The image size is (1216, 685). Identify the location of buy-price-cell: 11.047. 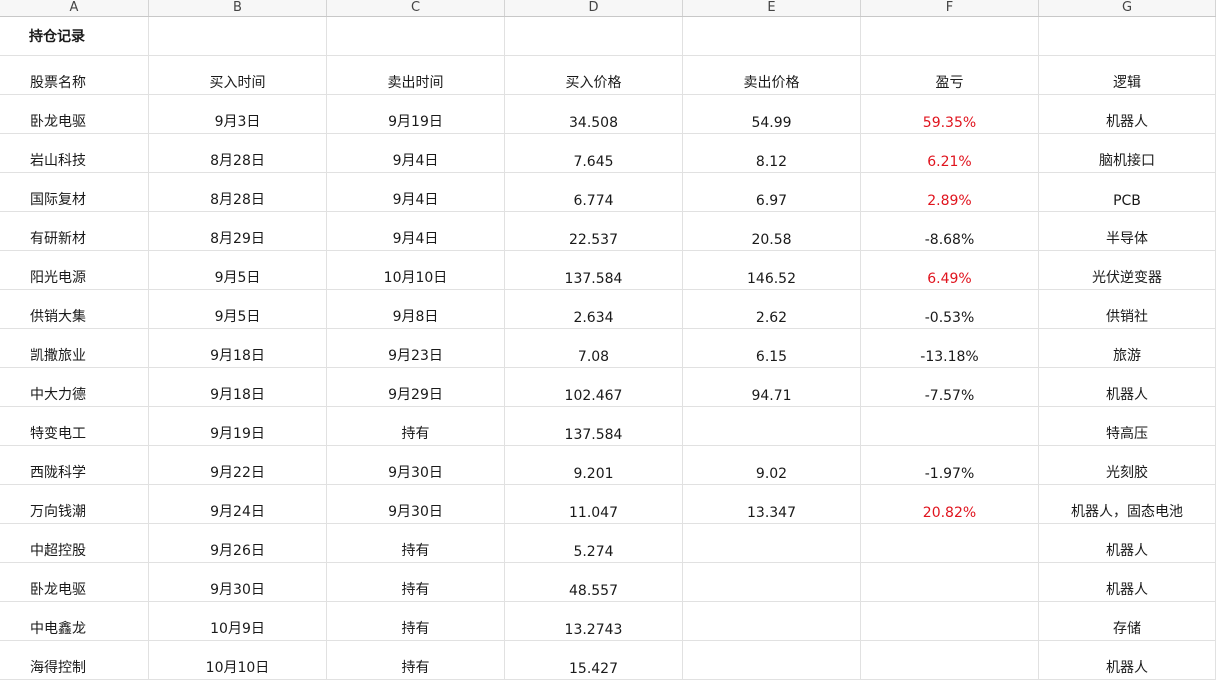
(594, 504).